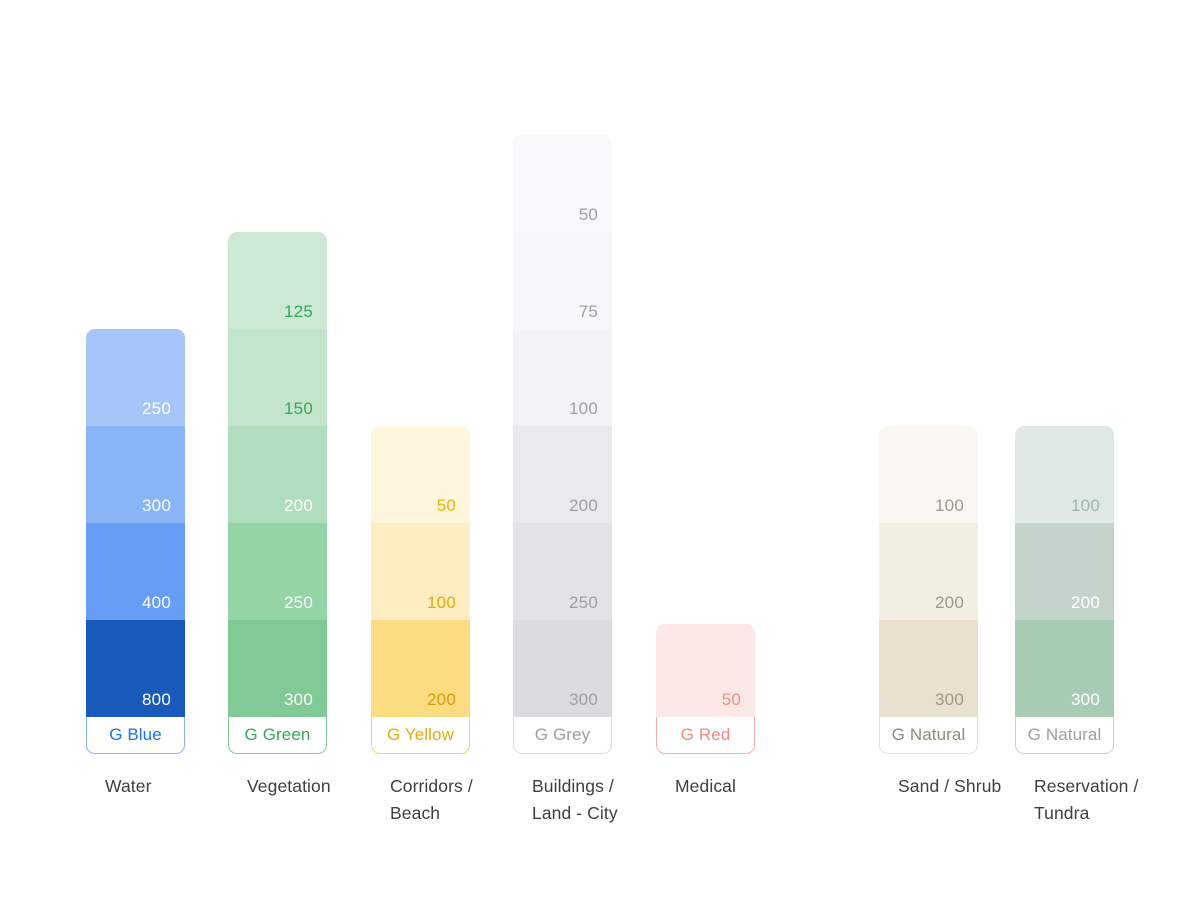  I want to click on palette-column-vegetation: 125 150 200 250 300 G Green, so click(277, 493).